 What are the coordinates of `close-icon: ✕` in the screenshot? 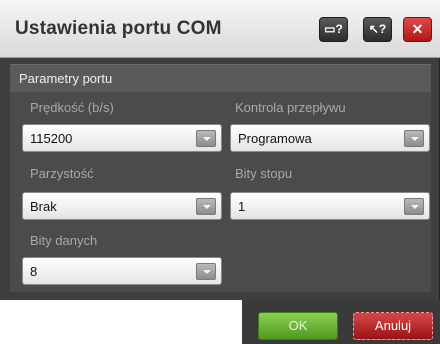 It's located at (417, 29).